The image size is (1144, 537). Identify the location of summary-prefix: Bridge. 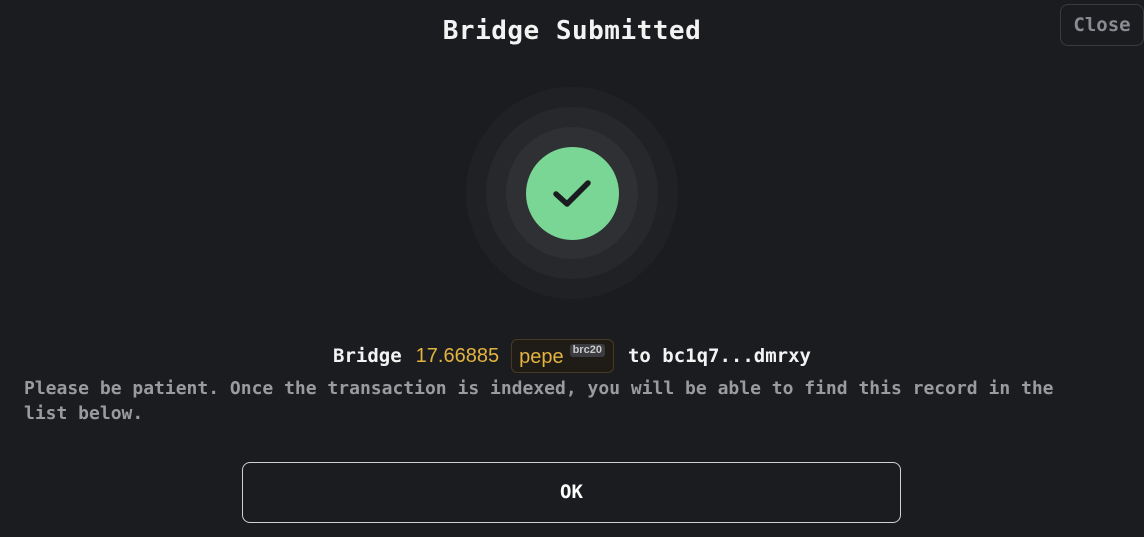
(367, 356).